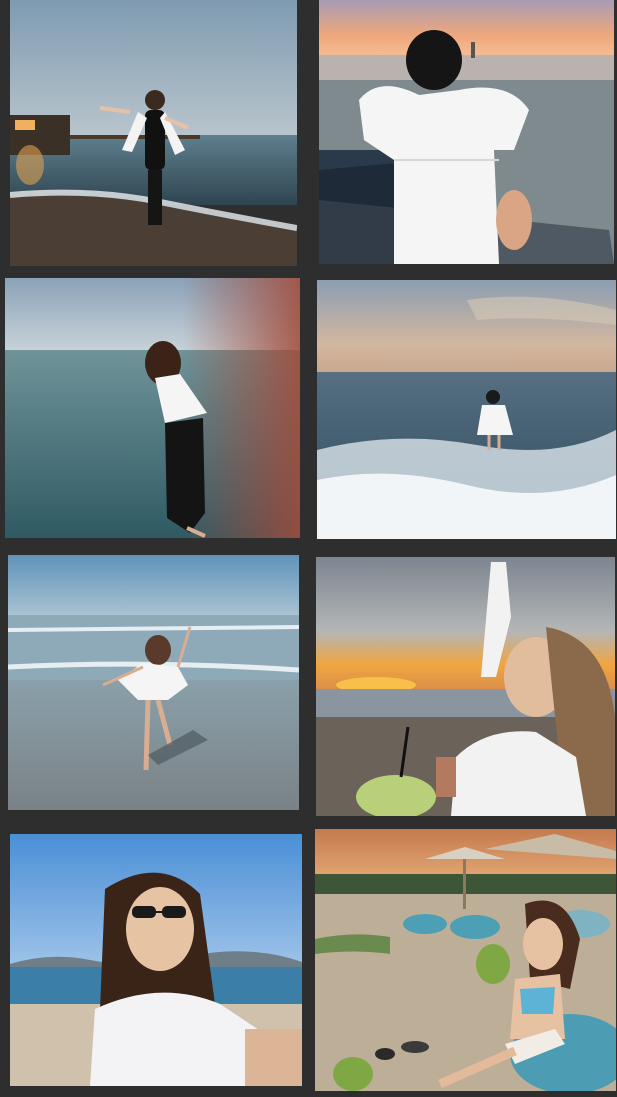 The width and height of the screenshot is (617, 1097). I want to click on photo-sunset-lighthouse-back-view, so click(466, 132).